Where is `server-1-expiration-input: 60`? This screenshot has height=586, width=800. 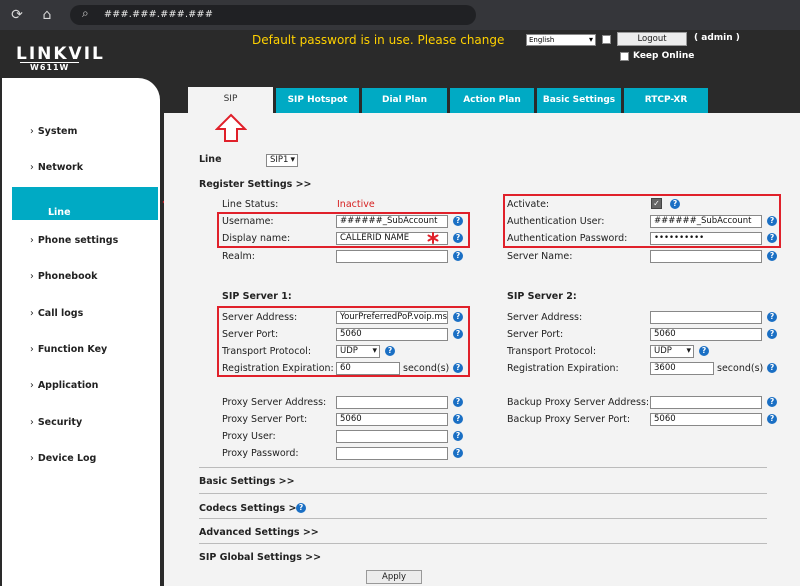 server-1-expiration-input: 60 is located at coordinates (368, 368).